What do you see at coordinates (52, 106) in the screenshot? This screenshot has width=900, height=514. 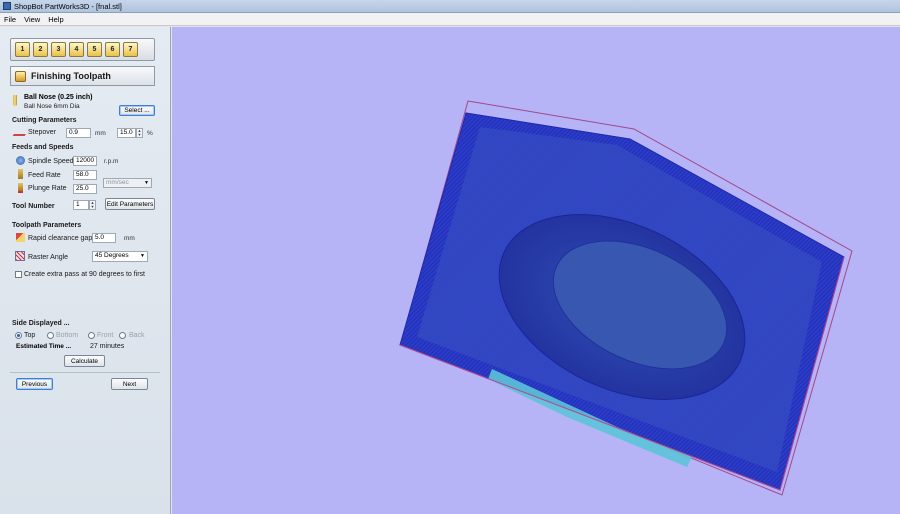 I see `tool-description: Ball Nose 6mm Dia` at bounding box center [52, 106].